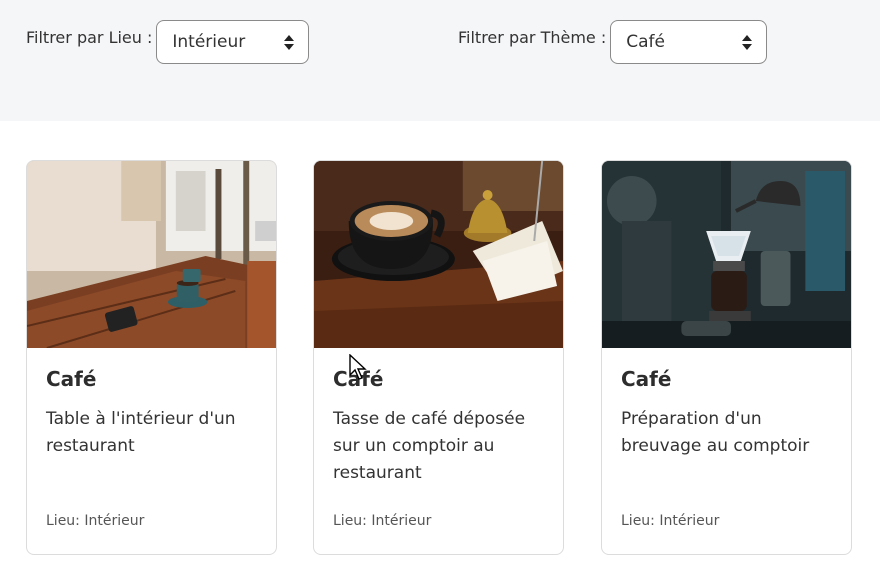  Describe the element at coordinates (151, 254) in the screenshot. I see `restaurant-table-photo` at that location.